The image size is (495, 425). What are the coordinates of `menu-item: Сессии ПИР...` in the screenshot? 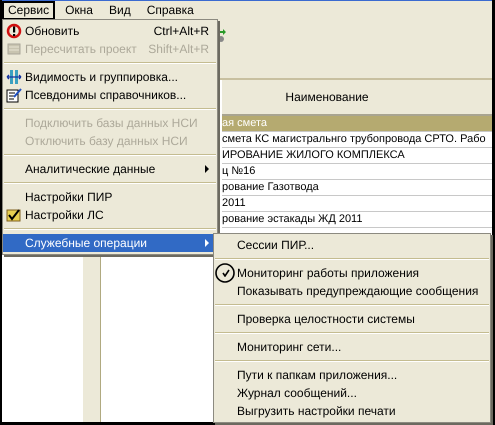 It's located at (352, 245).